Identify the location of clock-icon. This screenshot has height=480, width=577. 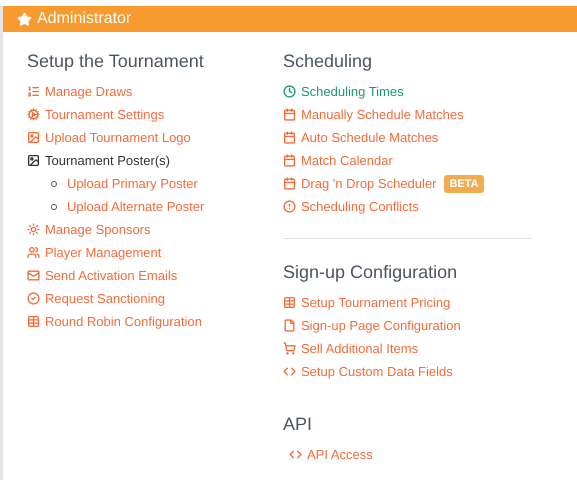
(289, 91).